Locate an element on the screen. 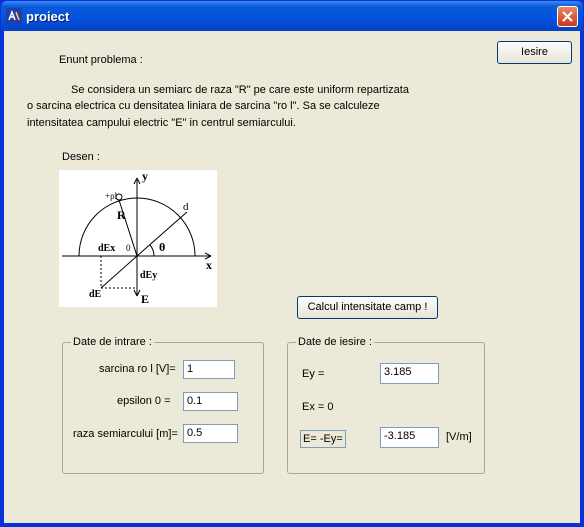 This screenshot has height=527, width=584. label-rho: +ρl is located at coordinates (111, 196).